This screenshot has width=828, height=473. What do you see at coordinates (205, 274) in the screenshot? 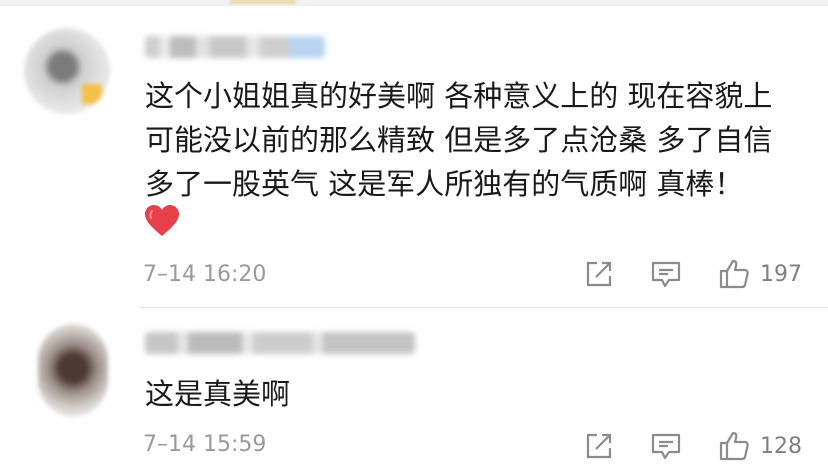
I see `comment-time: 7–14 16:20` at bounding box center [205, 274].